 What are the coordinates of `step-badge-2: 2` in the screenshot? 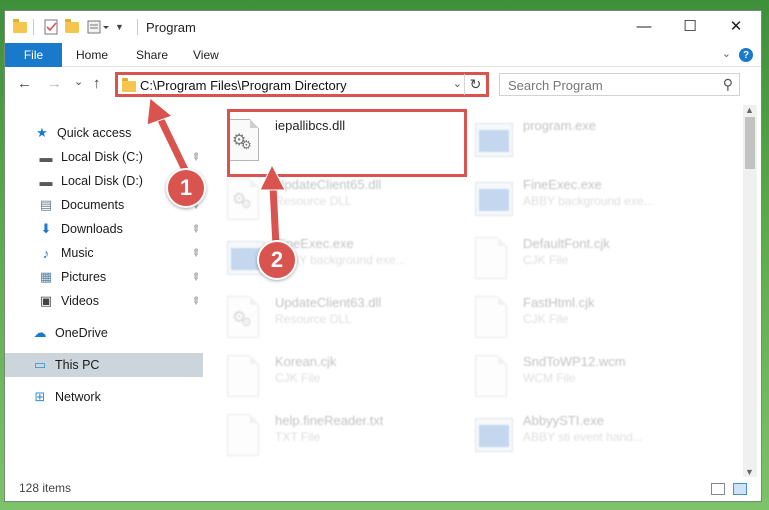 It's located at (277, 260).